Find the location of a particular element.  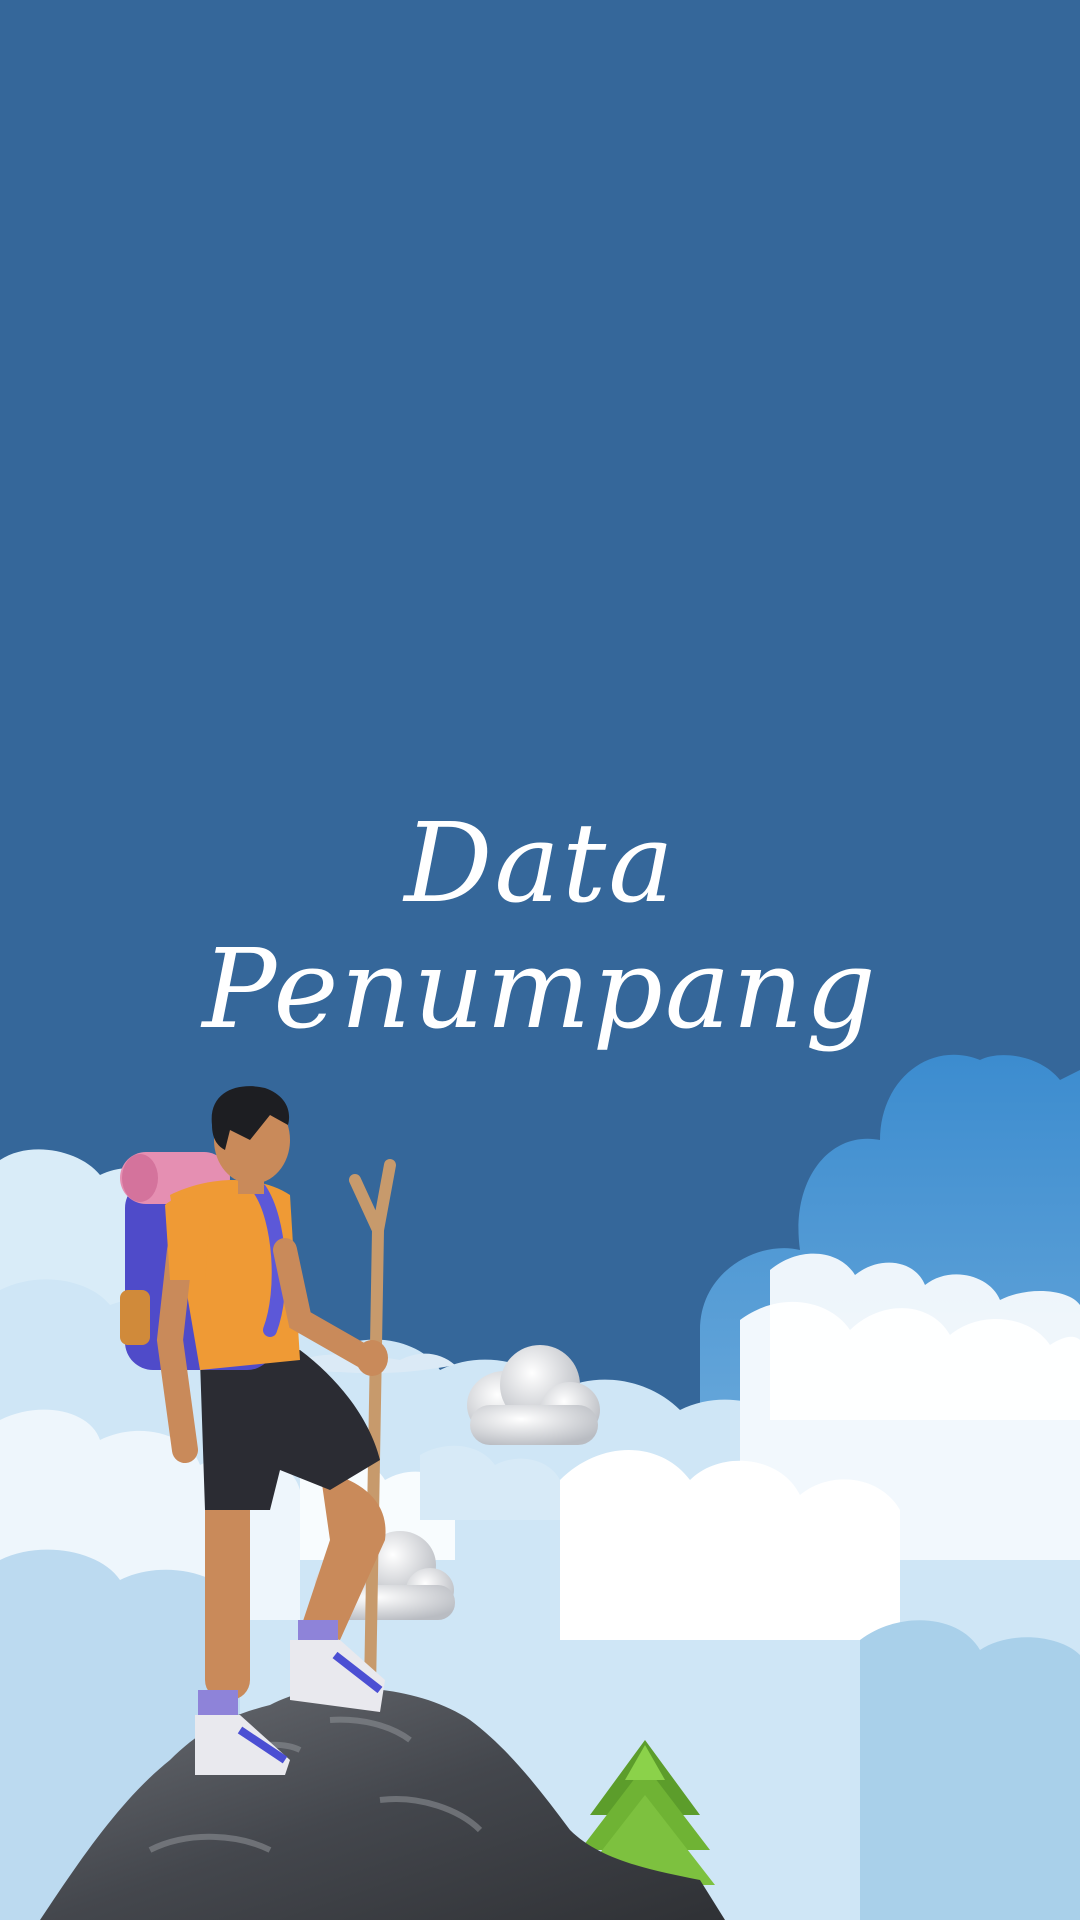

title-line-1: Data is located at coordinates (540, 863).